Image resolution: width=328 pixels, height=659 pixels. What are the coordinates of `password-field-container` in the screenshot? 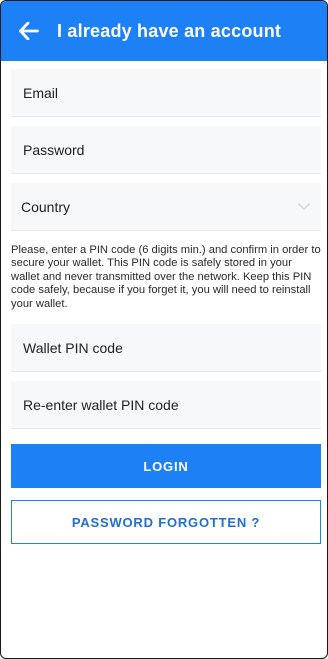 It's located at (166, 150).